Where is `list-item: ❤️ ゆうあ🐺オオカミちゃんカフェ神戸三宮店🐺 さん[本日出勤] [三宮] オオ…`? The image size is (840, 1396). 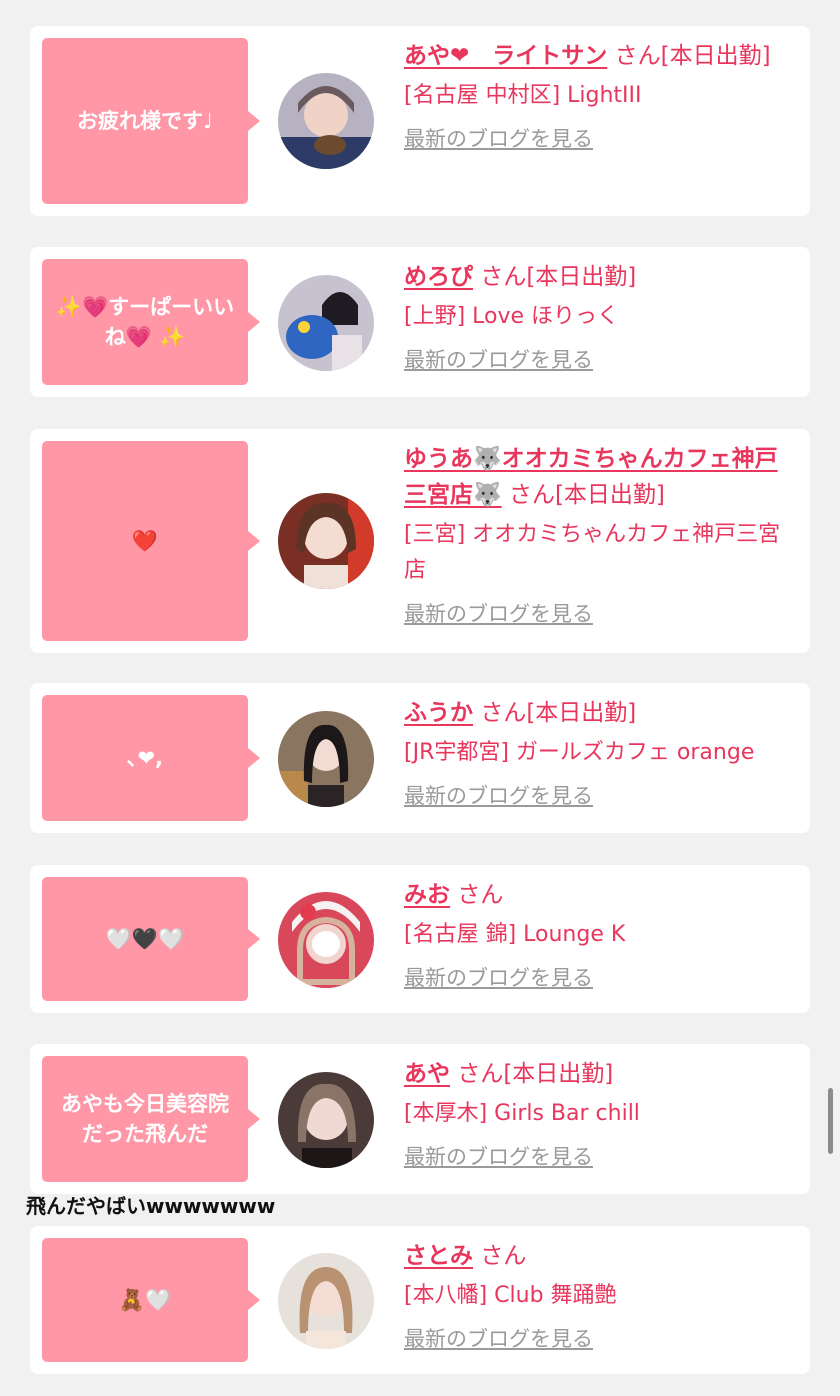 list-item: ❤️ ゆうあ🐺オオカミちゃんカフェ神戸三宮店🐺 さん[本日出勤] [三宮] オオ… is located at coordinates (420, 541).